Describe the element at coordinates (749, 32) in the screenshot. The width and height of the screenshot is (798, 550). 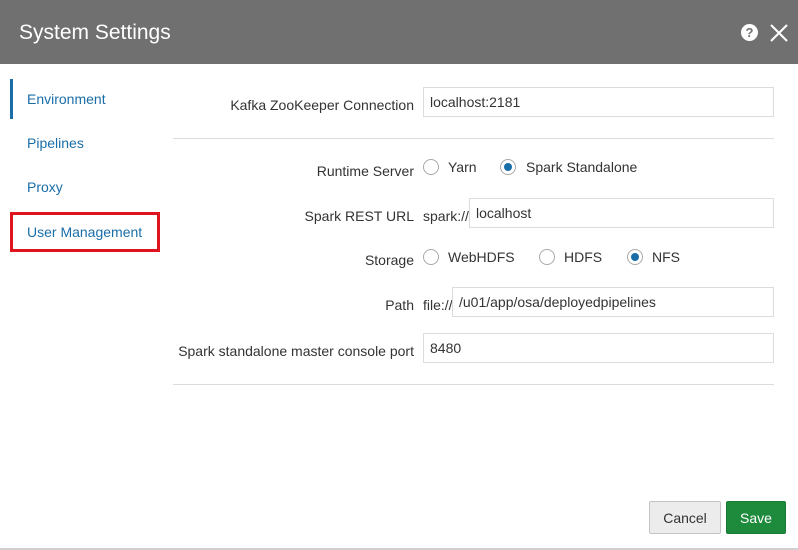
I see `help-icon: ?` at that location.